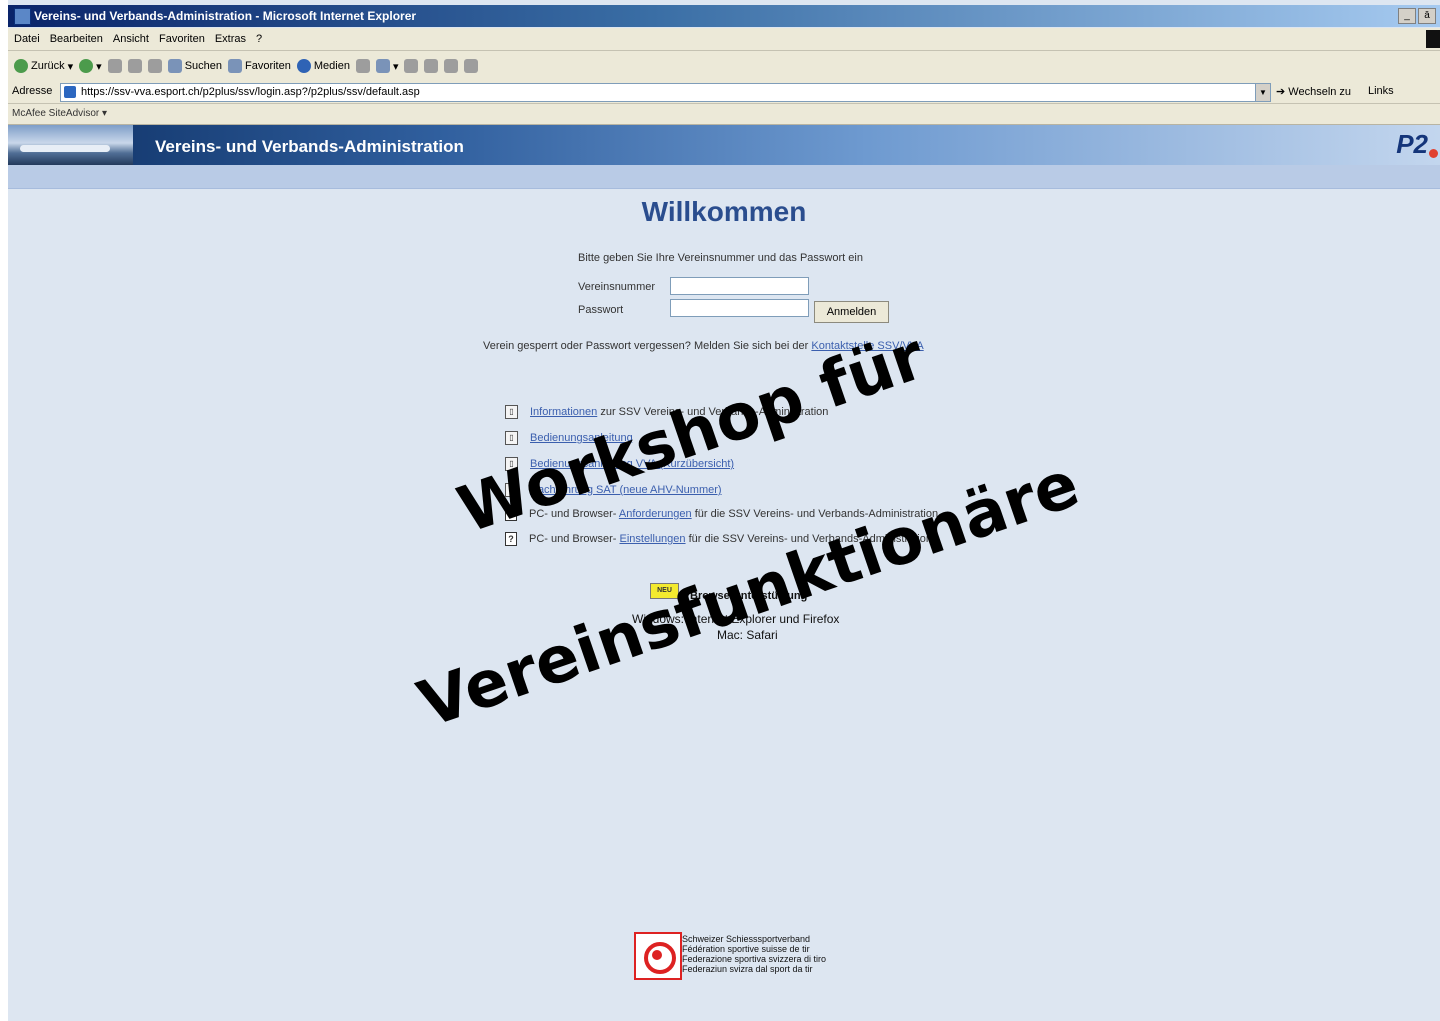 This screenshot has height=1021, width=1440. What do you see at coordinates (739, 286) in the screenshot?
I see `vereinsnummer-input` at bounding box center [739, 286].